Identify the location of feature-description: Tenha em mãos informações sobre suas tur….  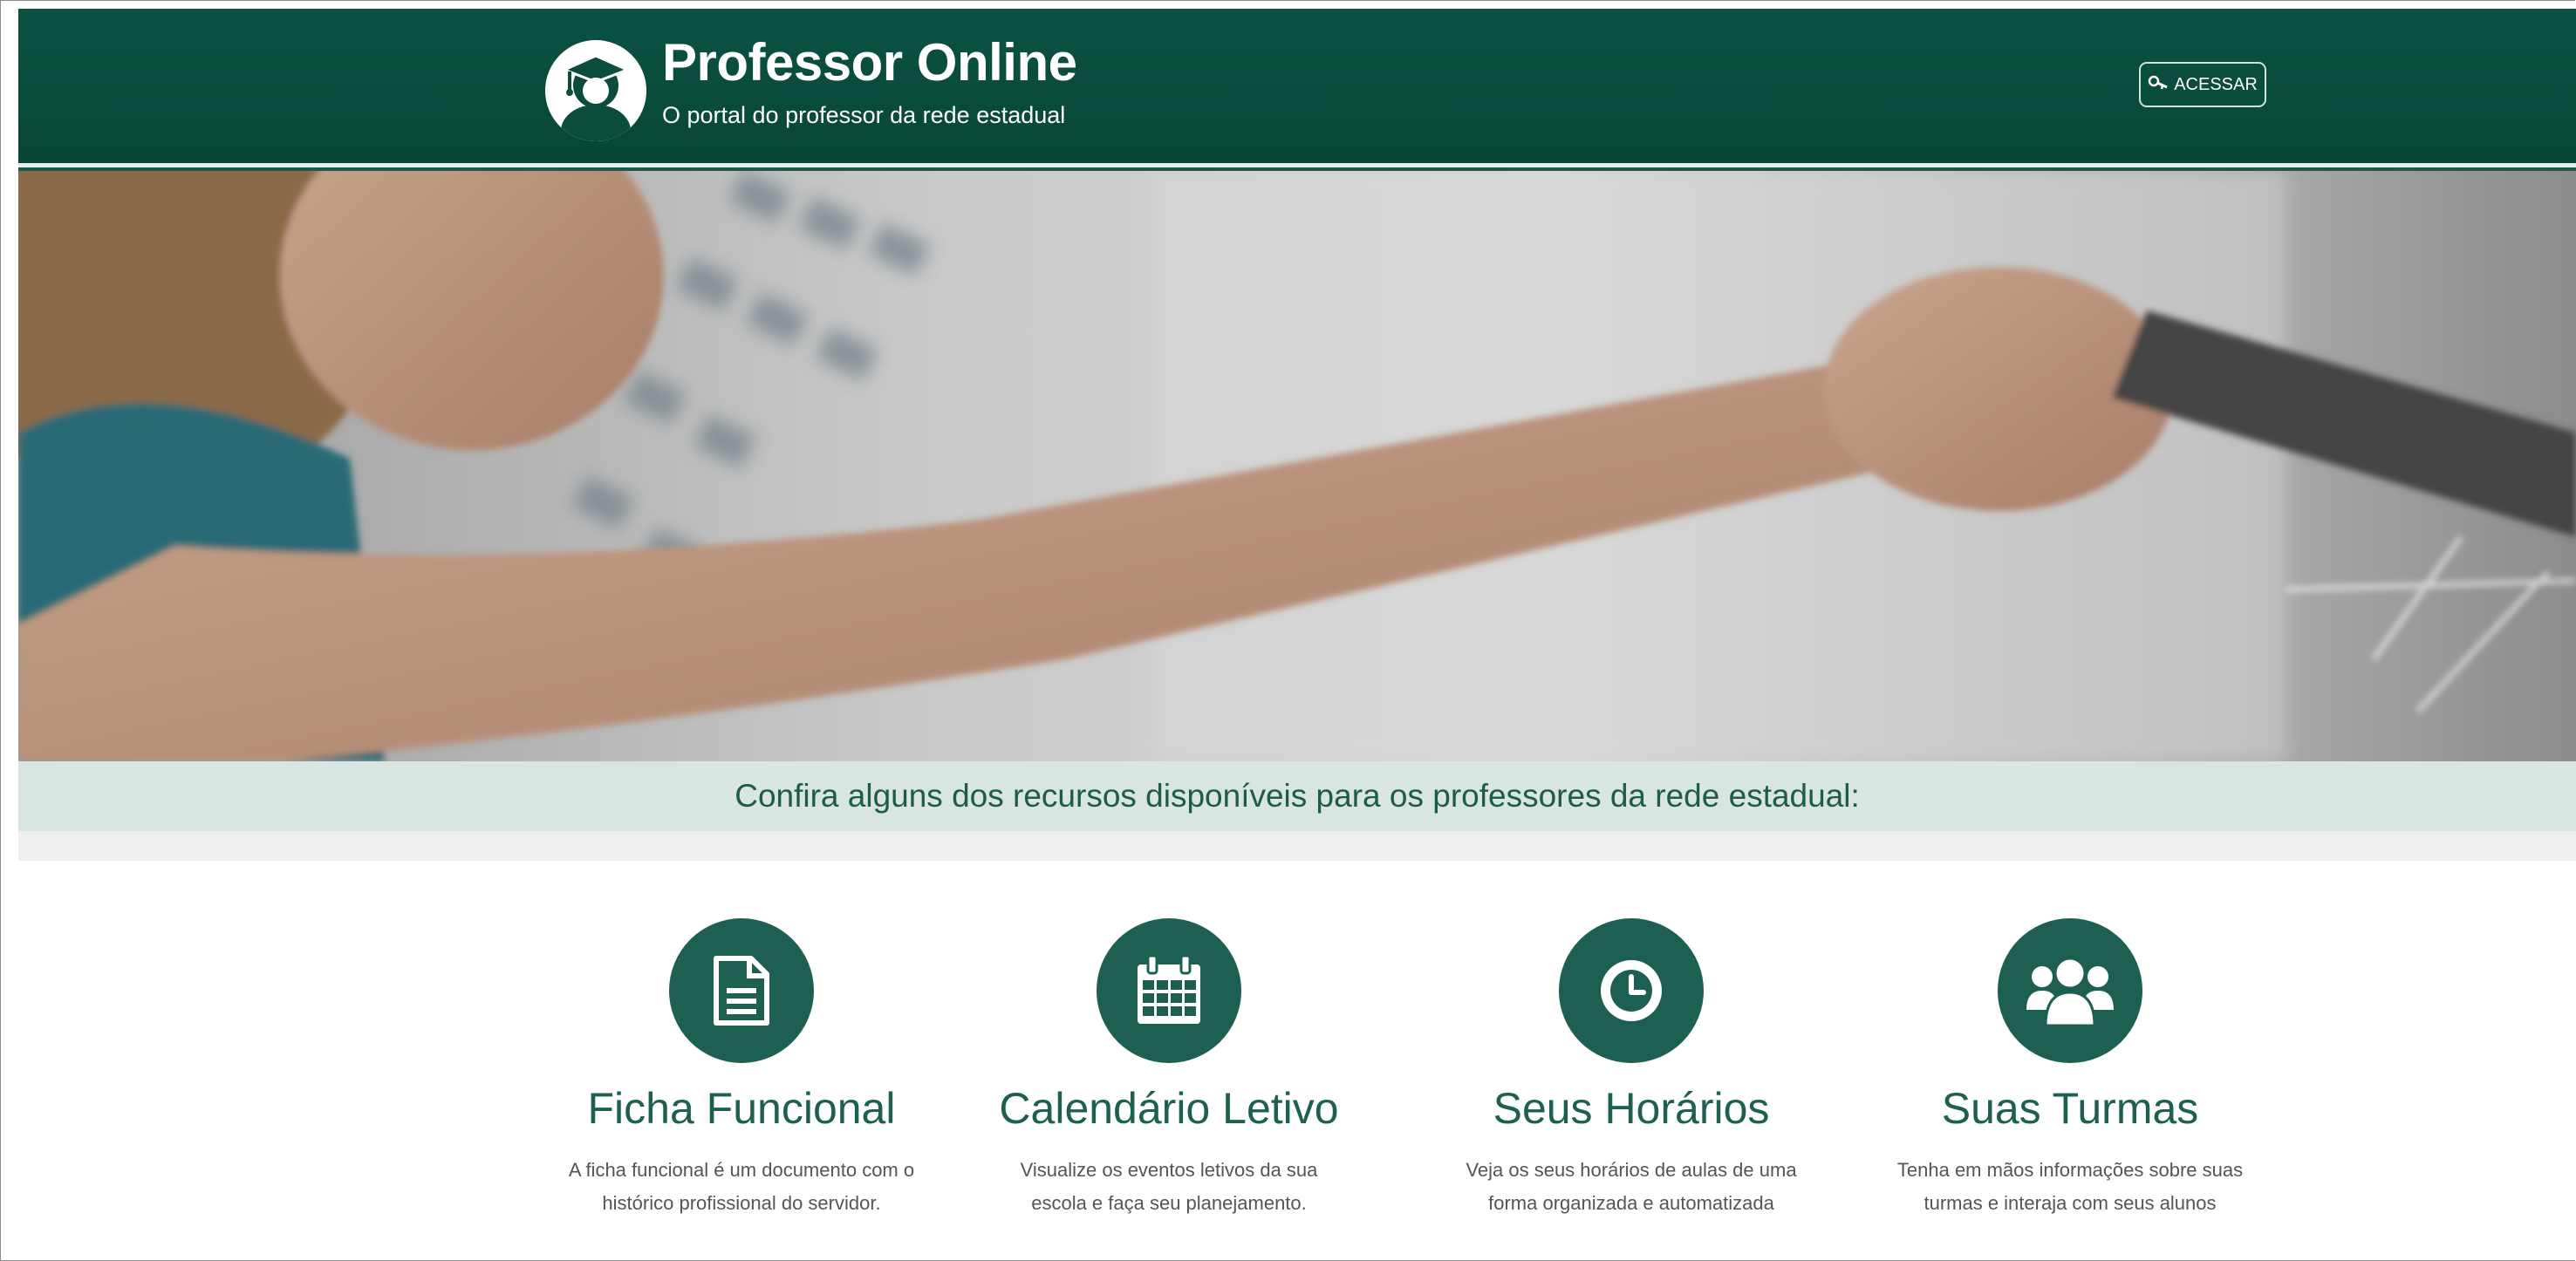
(2070, 1186).